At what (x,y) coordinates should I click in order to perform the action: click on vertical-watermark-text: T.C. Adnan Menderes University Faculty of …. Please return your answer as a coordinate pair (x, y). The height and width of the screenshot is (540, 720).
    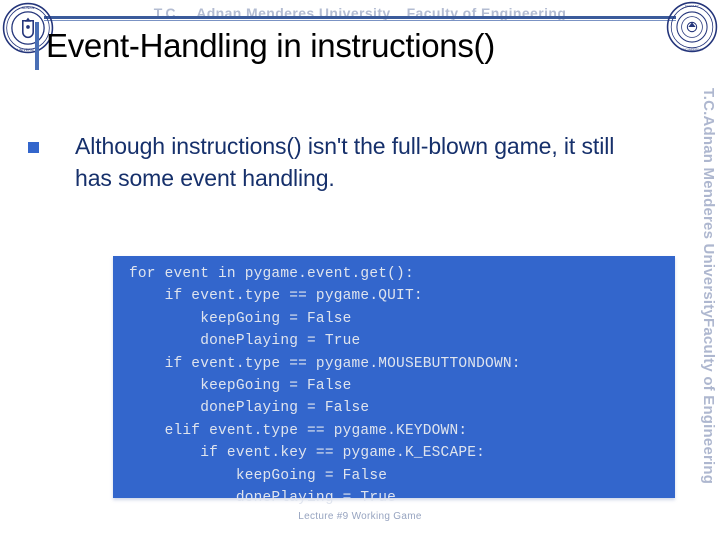
    Looking at the image, I should click on (708, 286).